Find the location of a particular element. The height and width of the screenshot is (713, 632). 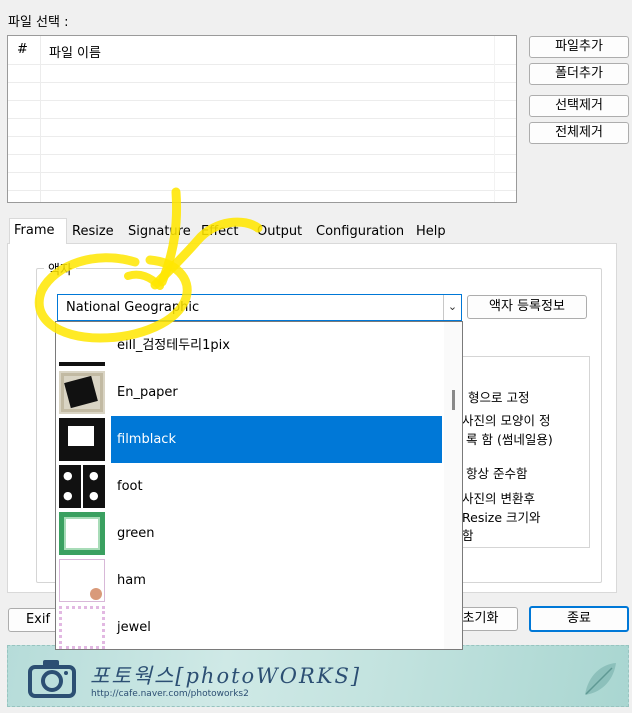

dropdown-item: green is located at coordinates (250, 533).